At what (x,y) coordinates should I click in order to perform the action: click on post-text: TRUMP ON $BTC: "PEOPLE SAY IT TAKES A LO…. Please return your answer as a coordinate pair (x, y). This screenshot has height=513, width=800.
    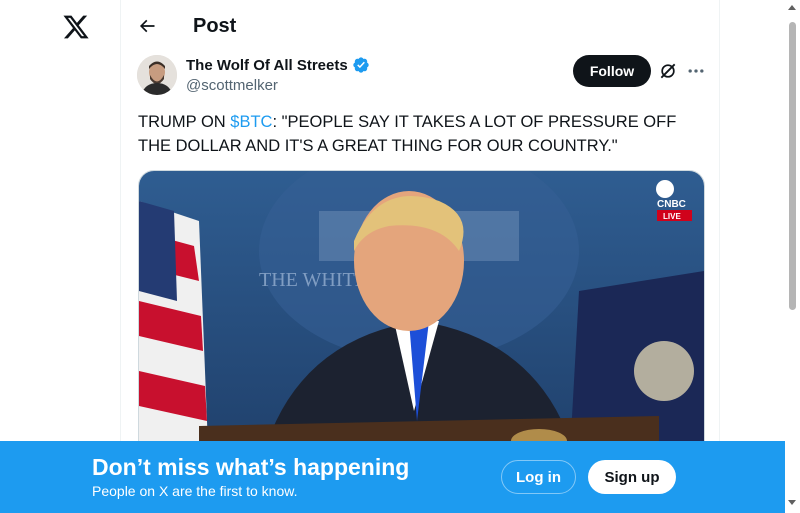
    Looking at the image, I should click on (423, 134).